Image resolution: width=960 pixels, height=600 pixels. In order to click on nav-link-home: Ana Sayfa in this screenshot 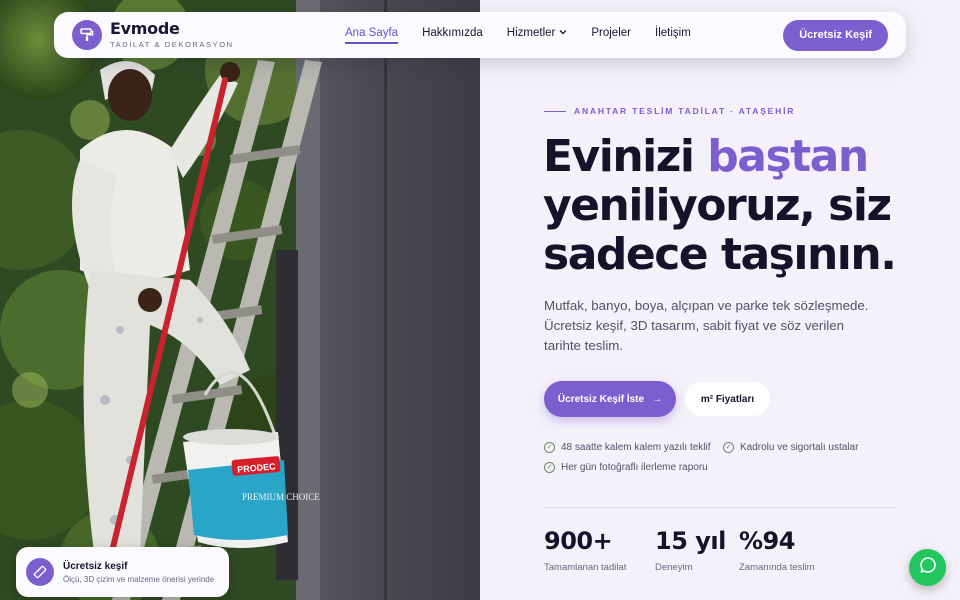, I will do `click(372, 35)`.